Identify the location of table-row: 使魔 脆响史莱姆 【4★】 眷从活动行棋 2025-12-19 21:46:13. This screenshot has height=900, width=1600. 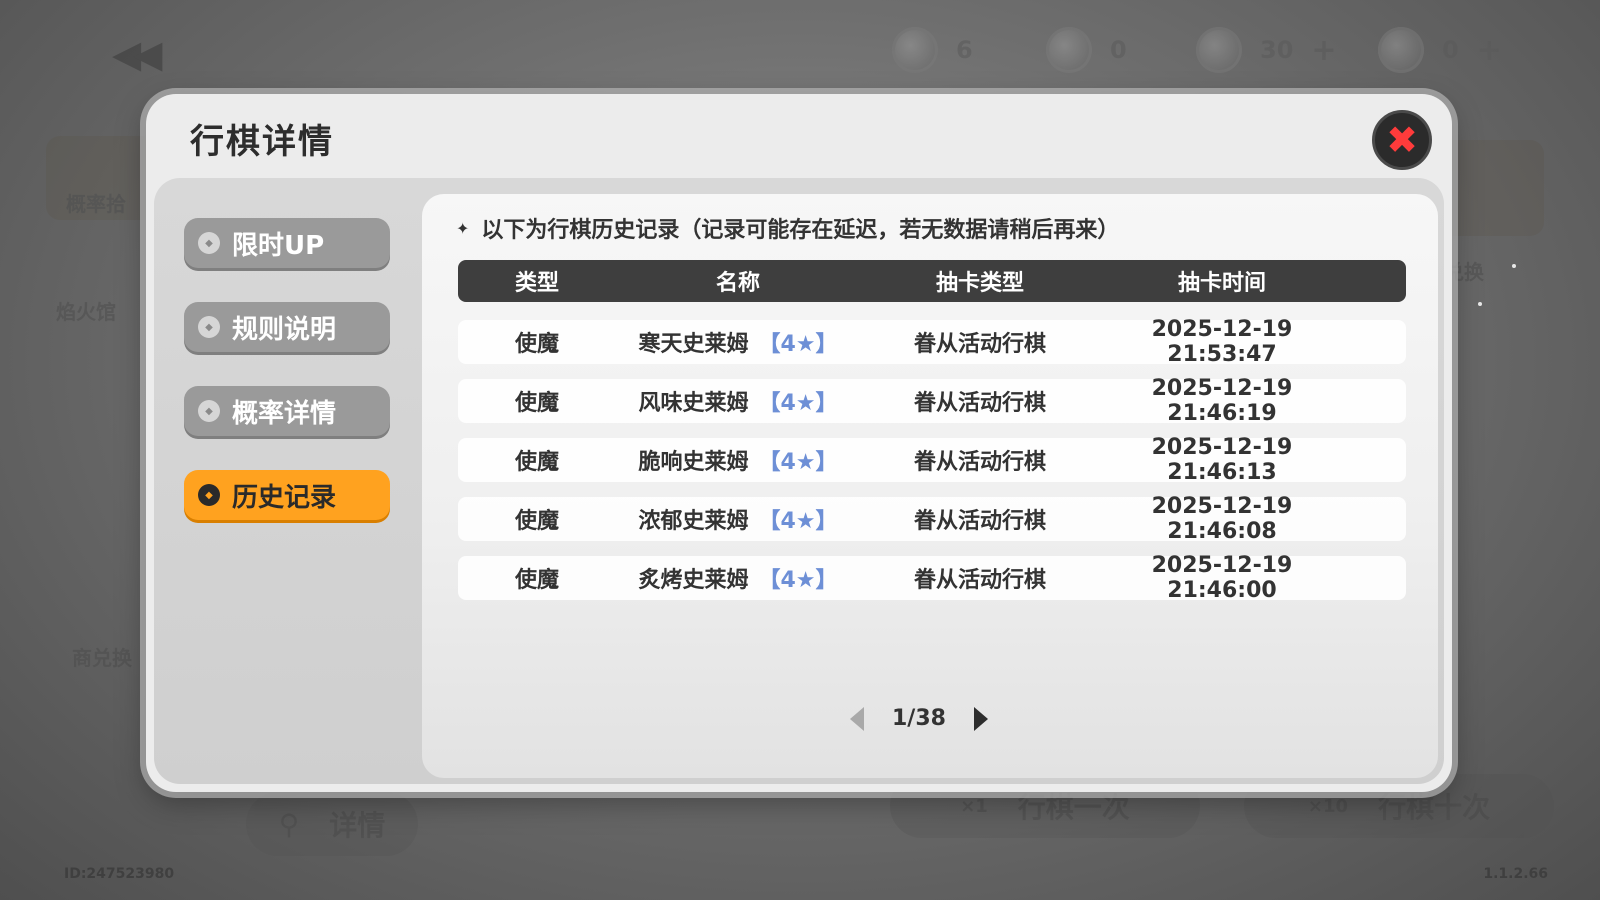
(932, 460).